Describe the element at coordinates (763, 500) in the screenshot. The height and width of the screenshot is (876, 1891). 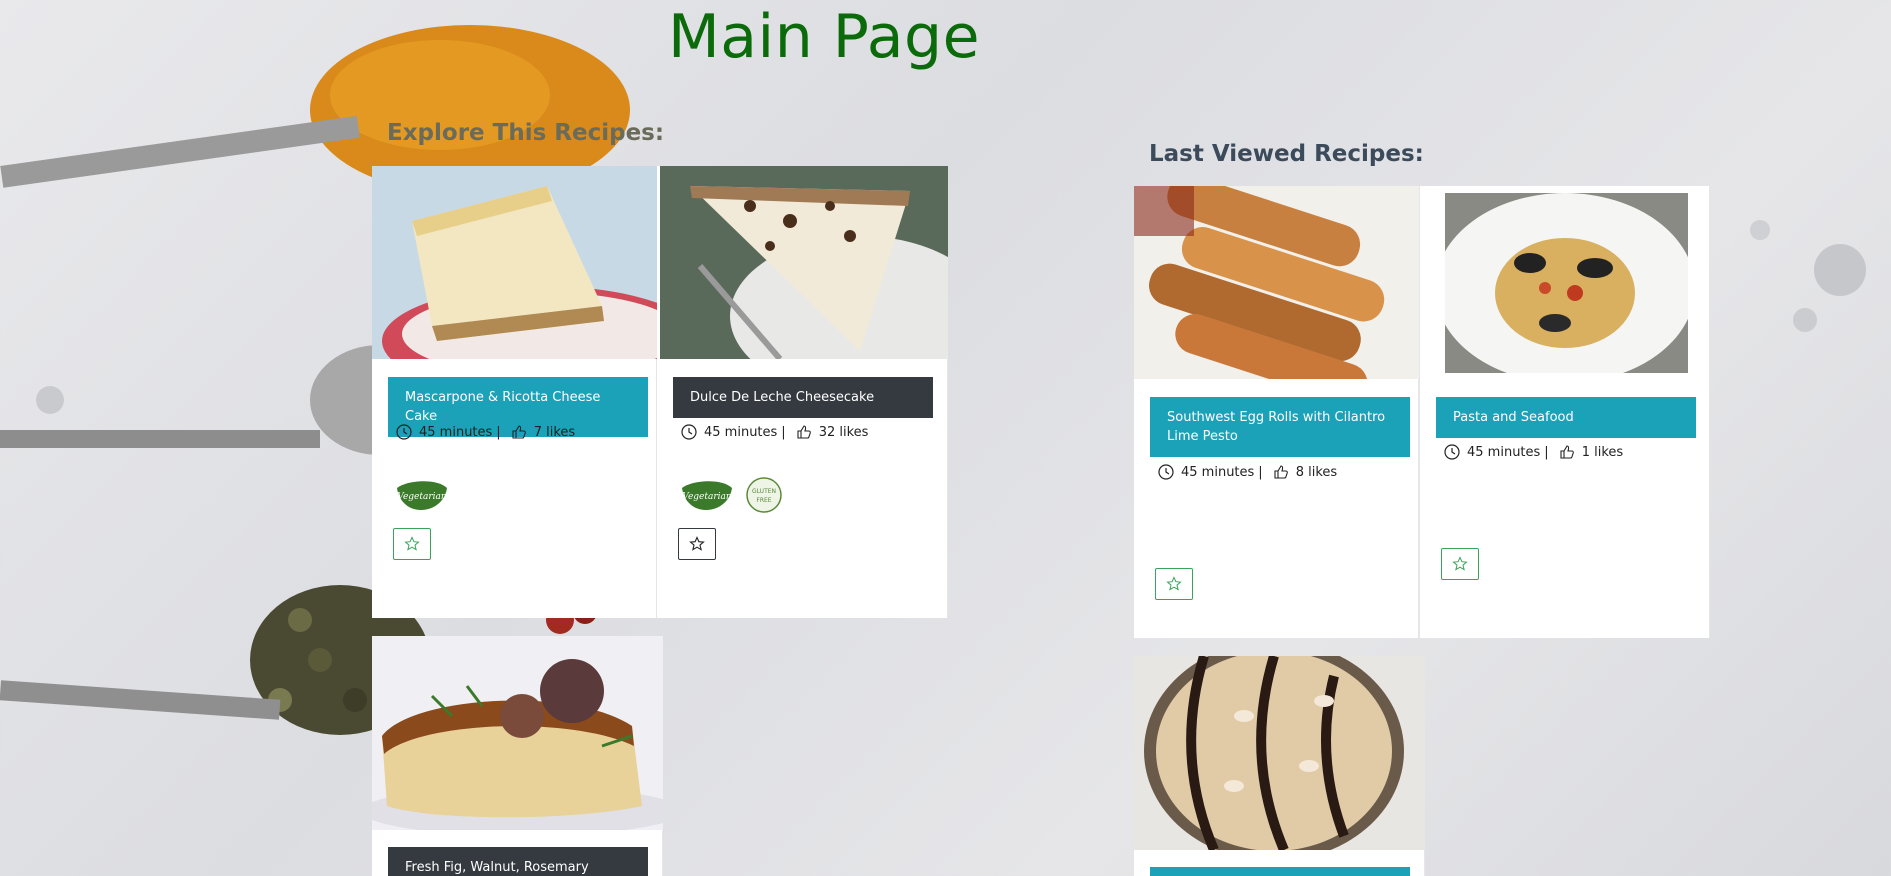
I see `svg-text: FREE` at that location.